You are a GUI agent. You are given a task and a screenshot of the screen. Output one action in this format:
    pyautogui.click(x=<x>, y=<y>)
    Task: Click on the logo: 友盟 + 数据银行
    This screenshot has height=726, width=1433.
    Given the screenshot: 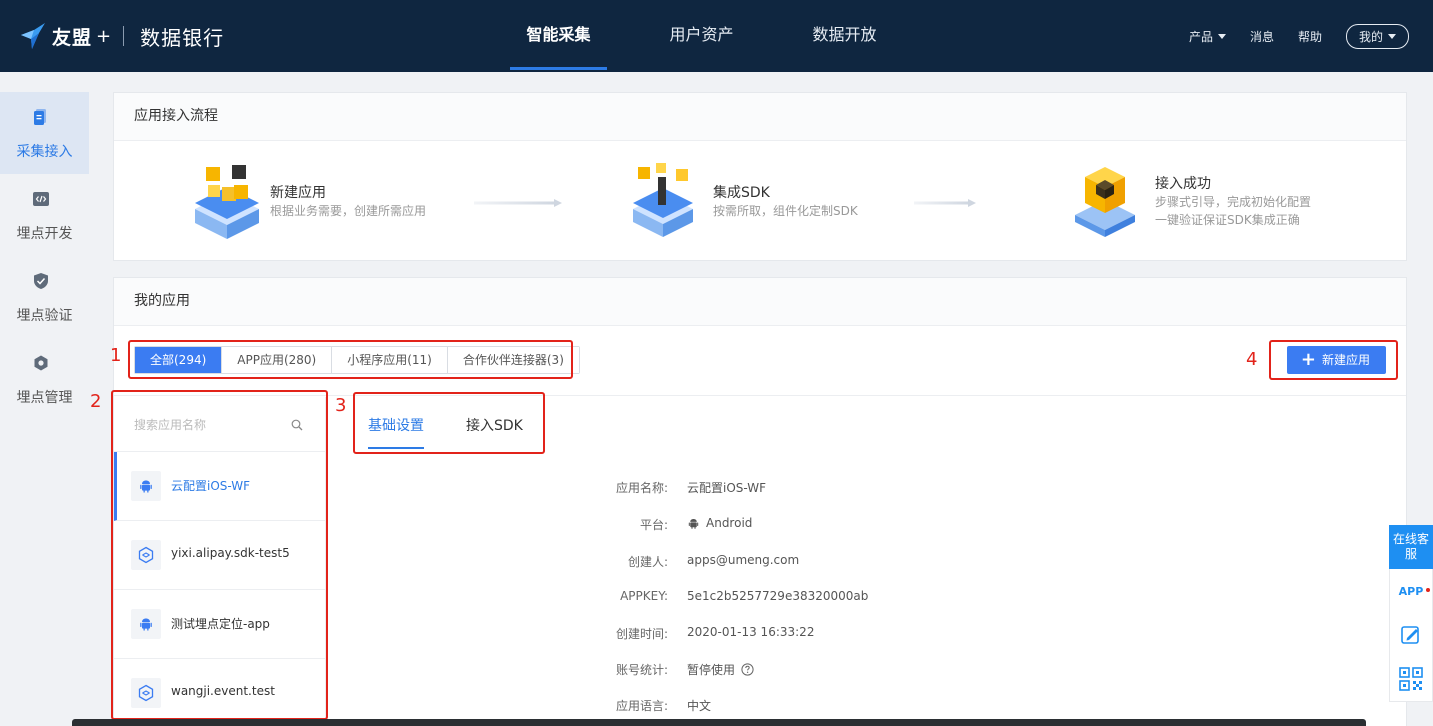 What is the action you would take?
    pyautogui.click(x=121, y=36)
    